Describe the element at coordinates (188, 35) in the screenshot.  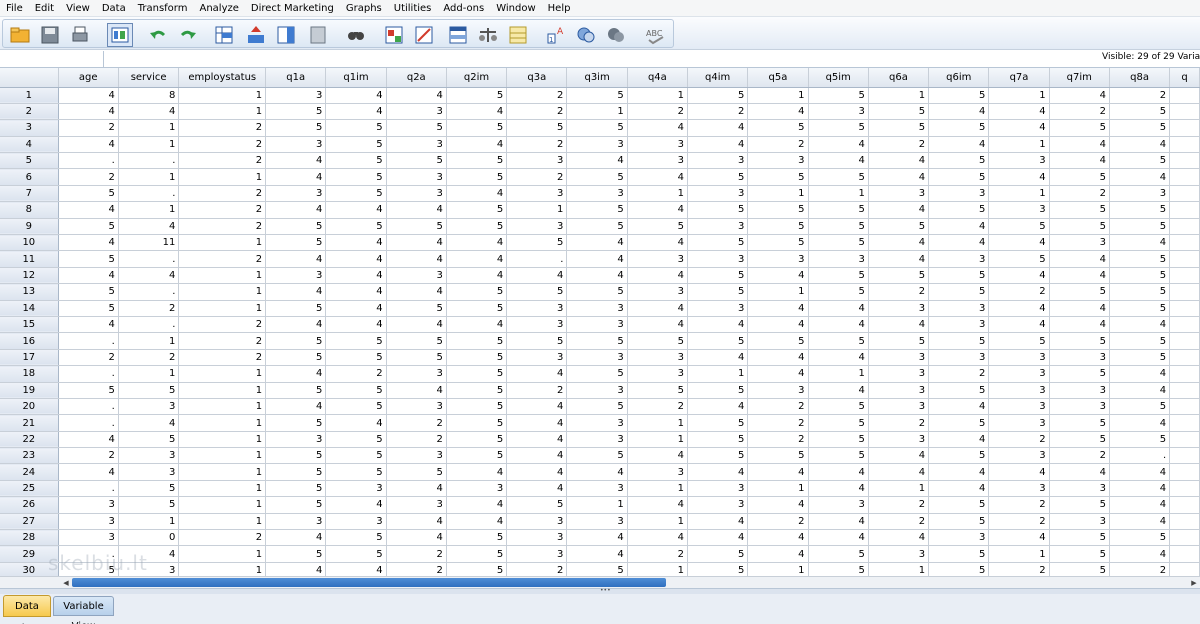
I see `redo-icon` at that location.